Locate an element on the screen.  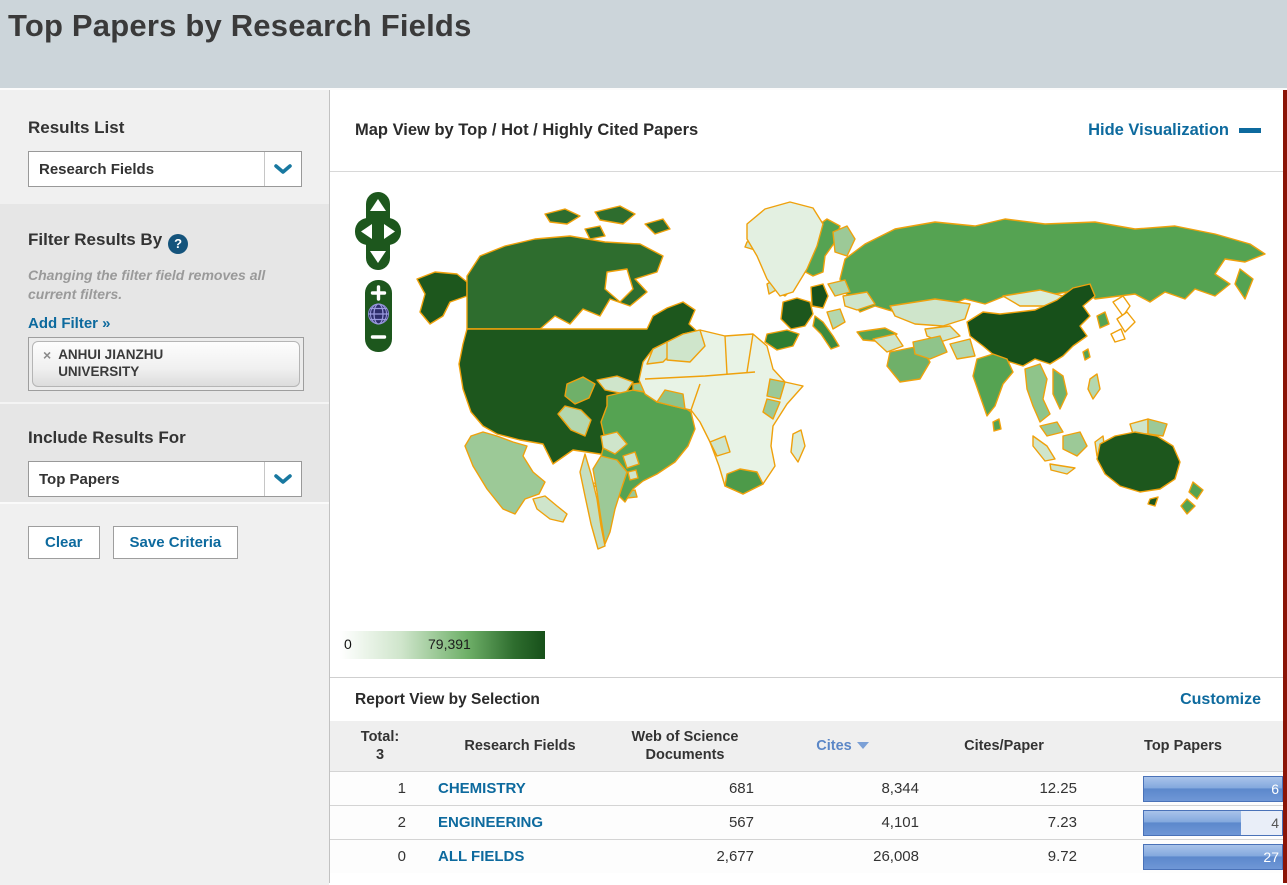
row-field: CHEMISTRY is located at coordinates (520, 788).